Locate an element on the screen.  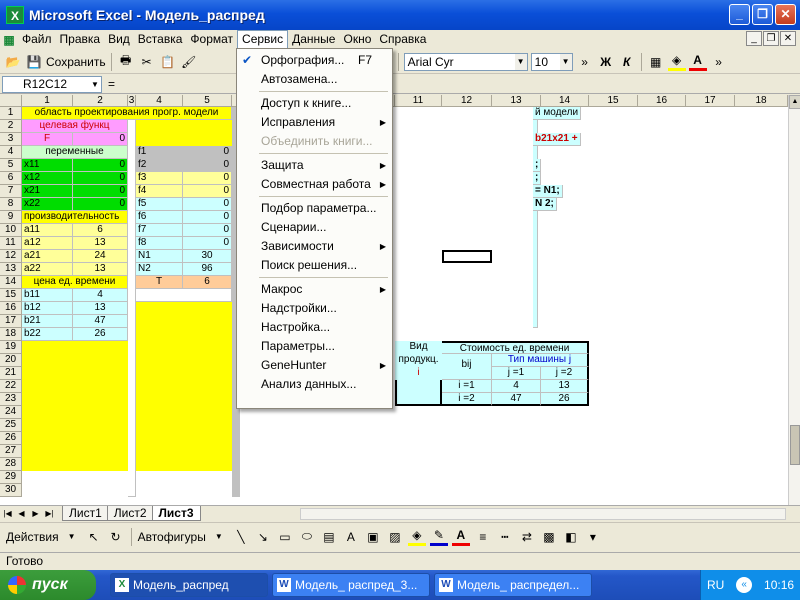
mdi-restore-button: ❐ is located at coordinates (771, 38).